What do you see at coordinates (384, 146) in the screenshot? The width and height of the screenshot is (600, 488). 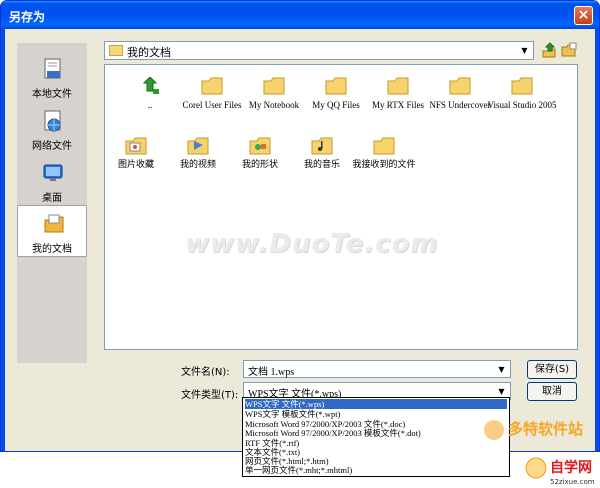 I see `received-folder-icon` at bounding box center [384, 146].